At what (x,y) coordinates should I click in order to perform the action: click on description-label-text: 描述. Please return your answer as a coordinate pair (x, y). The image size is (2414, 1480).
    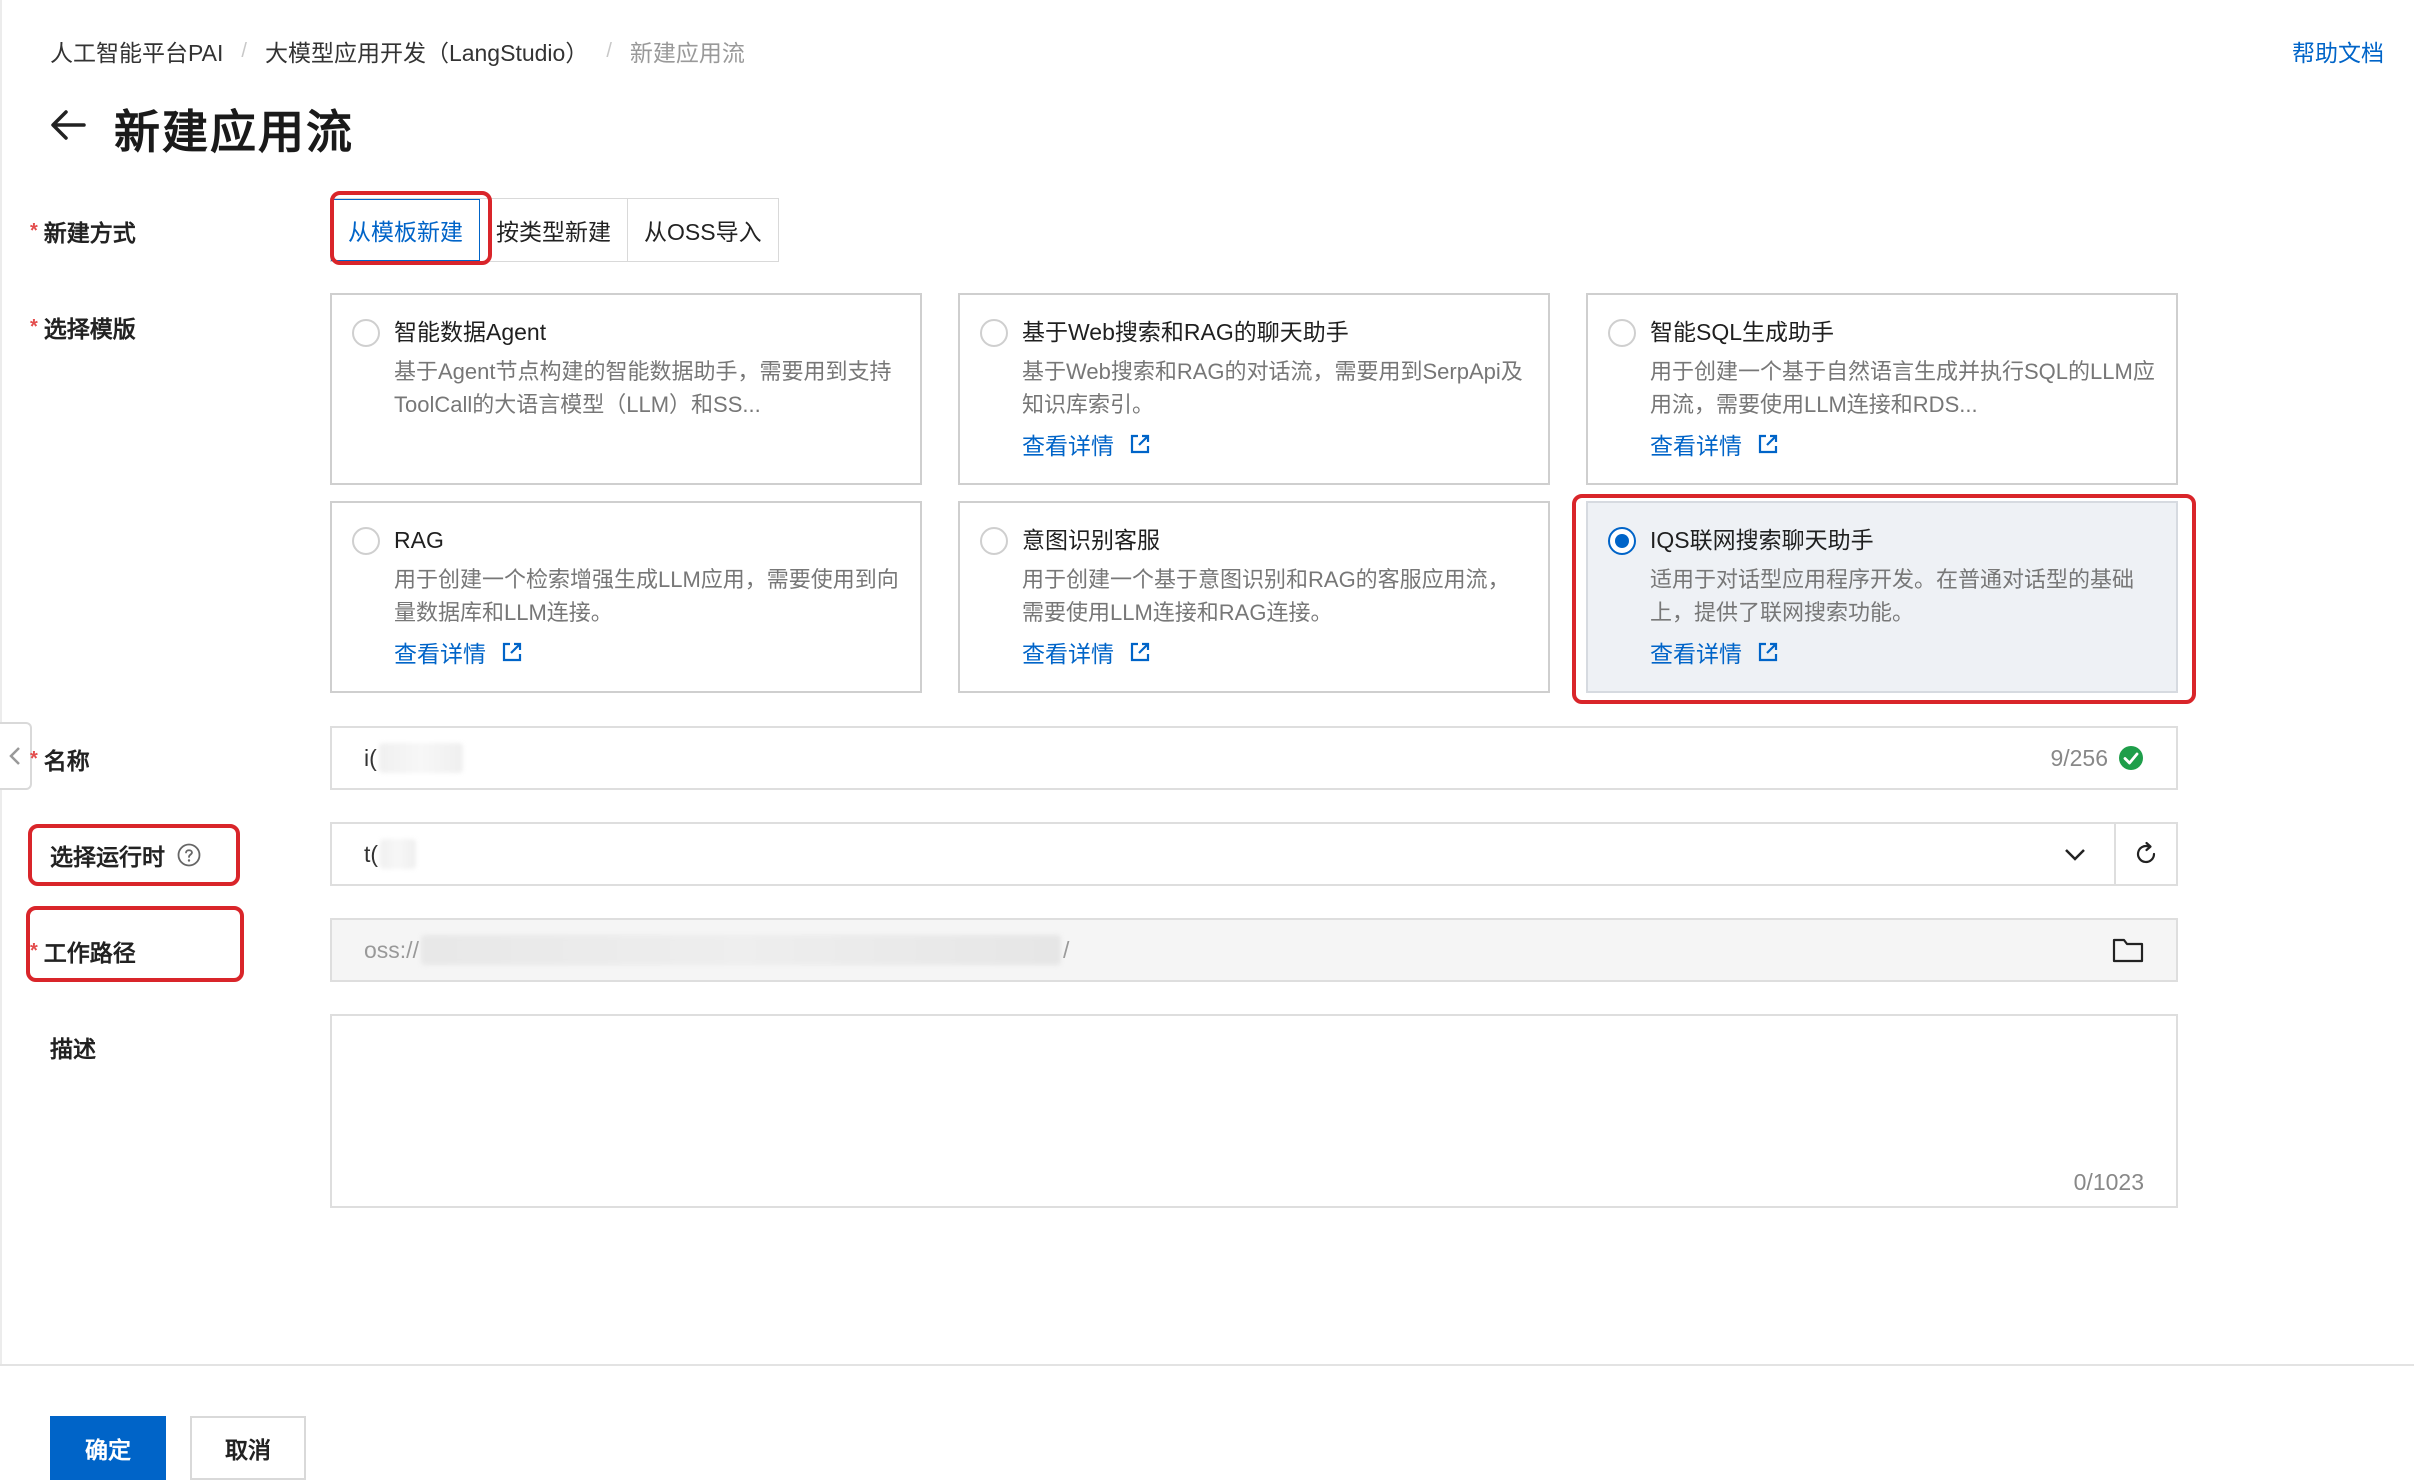
    Looking at the image, I should click on (73, 1049).